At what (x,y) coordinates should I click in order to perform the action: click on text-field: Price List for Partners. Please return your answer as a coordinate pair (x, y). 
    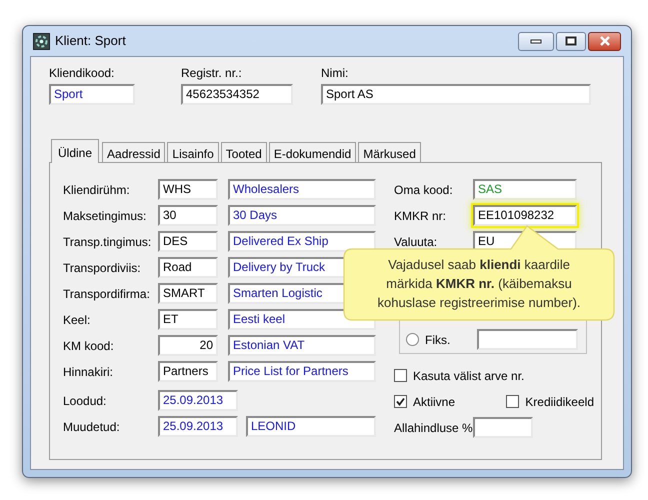
    Looking at the image, I should click on (302, 371).